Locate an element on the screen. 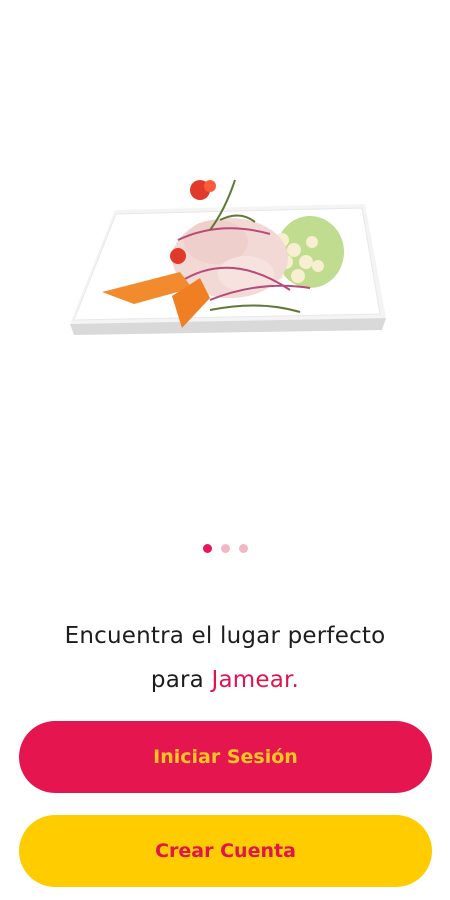 The height and width of the screenshot is (900, 450). carousel-indicator is located at coordinates (225, 548).